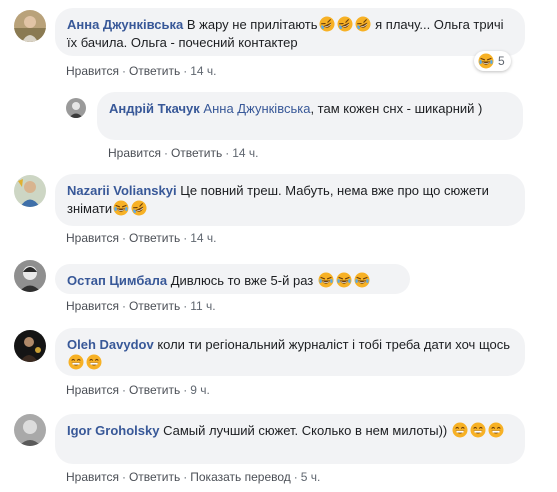  I want to click on comment-time: 11 ч., so click(202, 306).